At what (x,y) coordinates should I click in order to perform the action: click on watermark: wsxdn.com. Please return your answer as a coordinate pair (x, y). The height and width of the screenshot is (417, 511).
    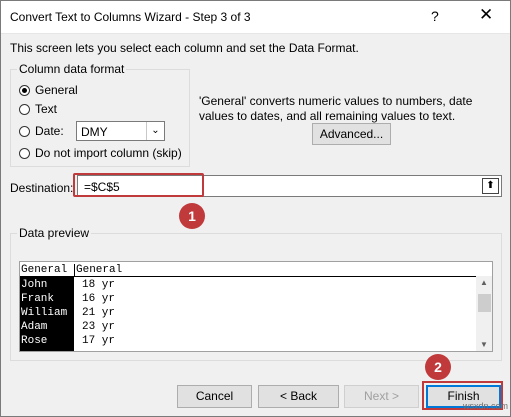
    Looking at the image, I should click on (486, 406).